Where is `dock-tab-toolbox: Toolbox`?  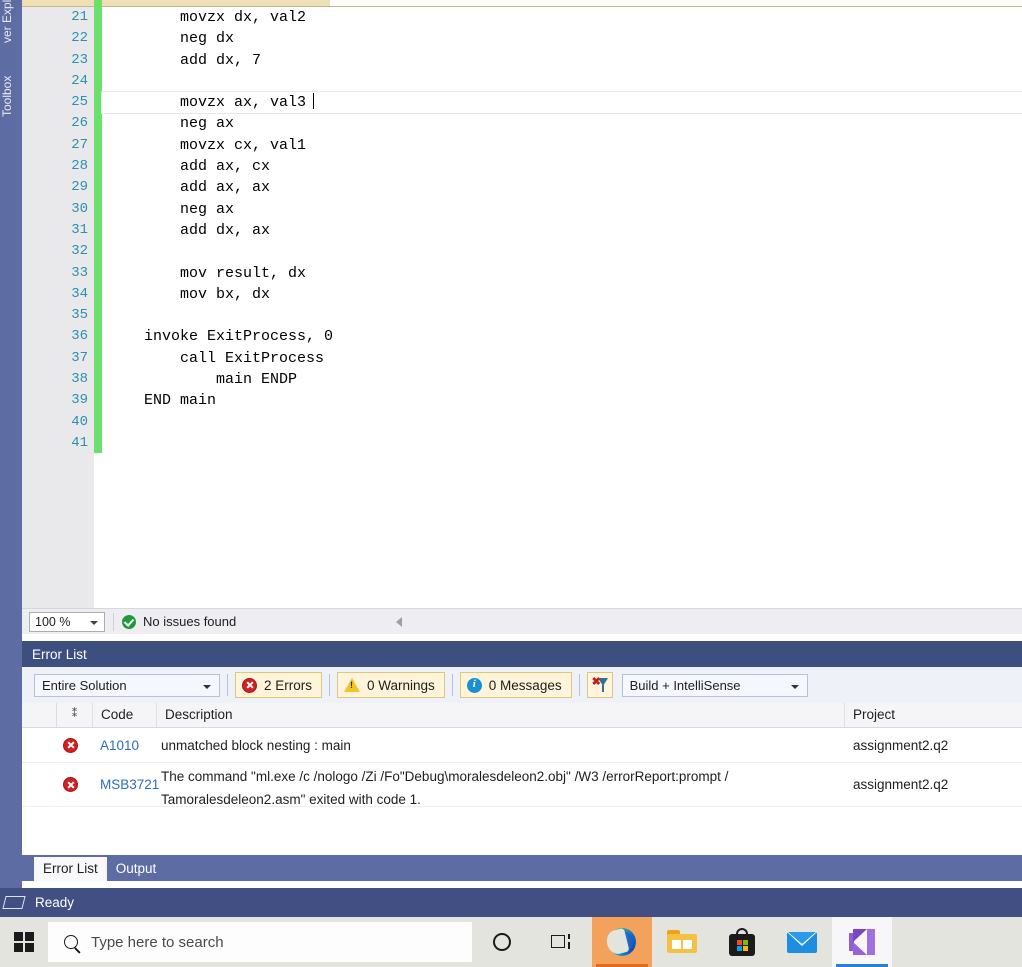 dock-tab-toolbox: Toolbox is located at coordinates (11, 109).